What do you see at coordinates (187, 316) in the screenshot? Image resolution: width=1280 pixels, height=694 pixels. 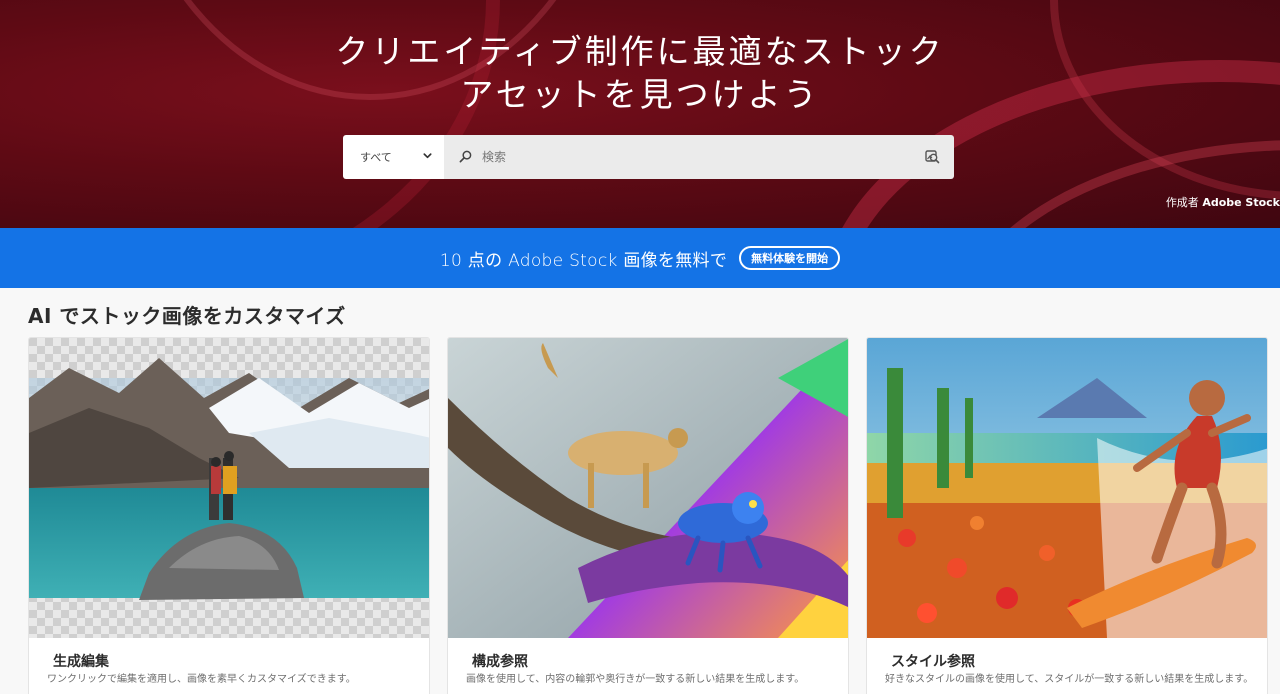 I see `section-title: AI でストック画像をカスタマイズ` at bounding box center [187, 316].